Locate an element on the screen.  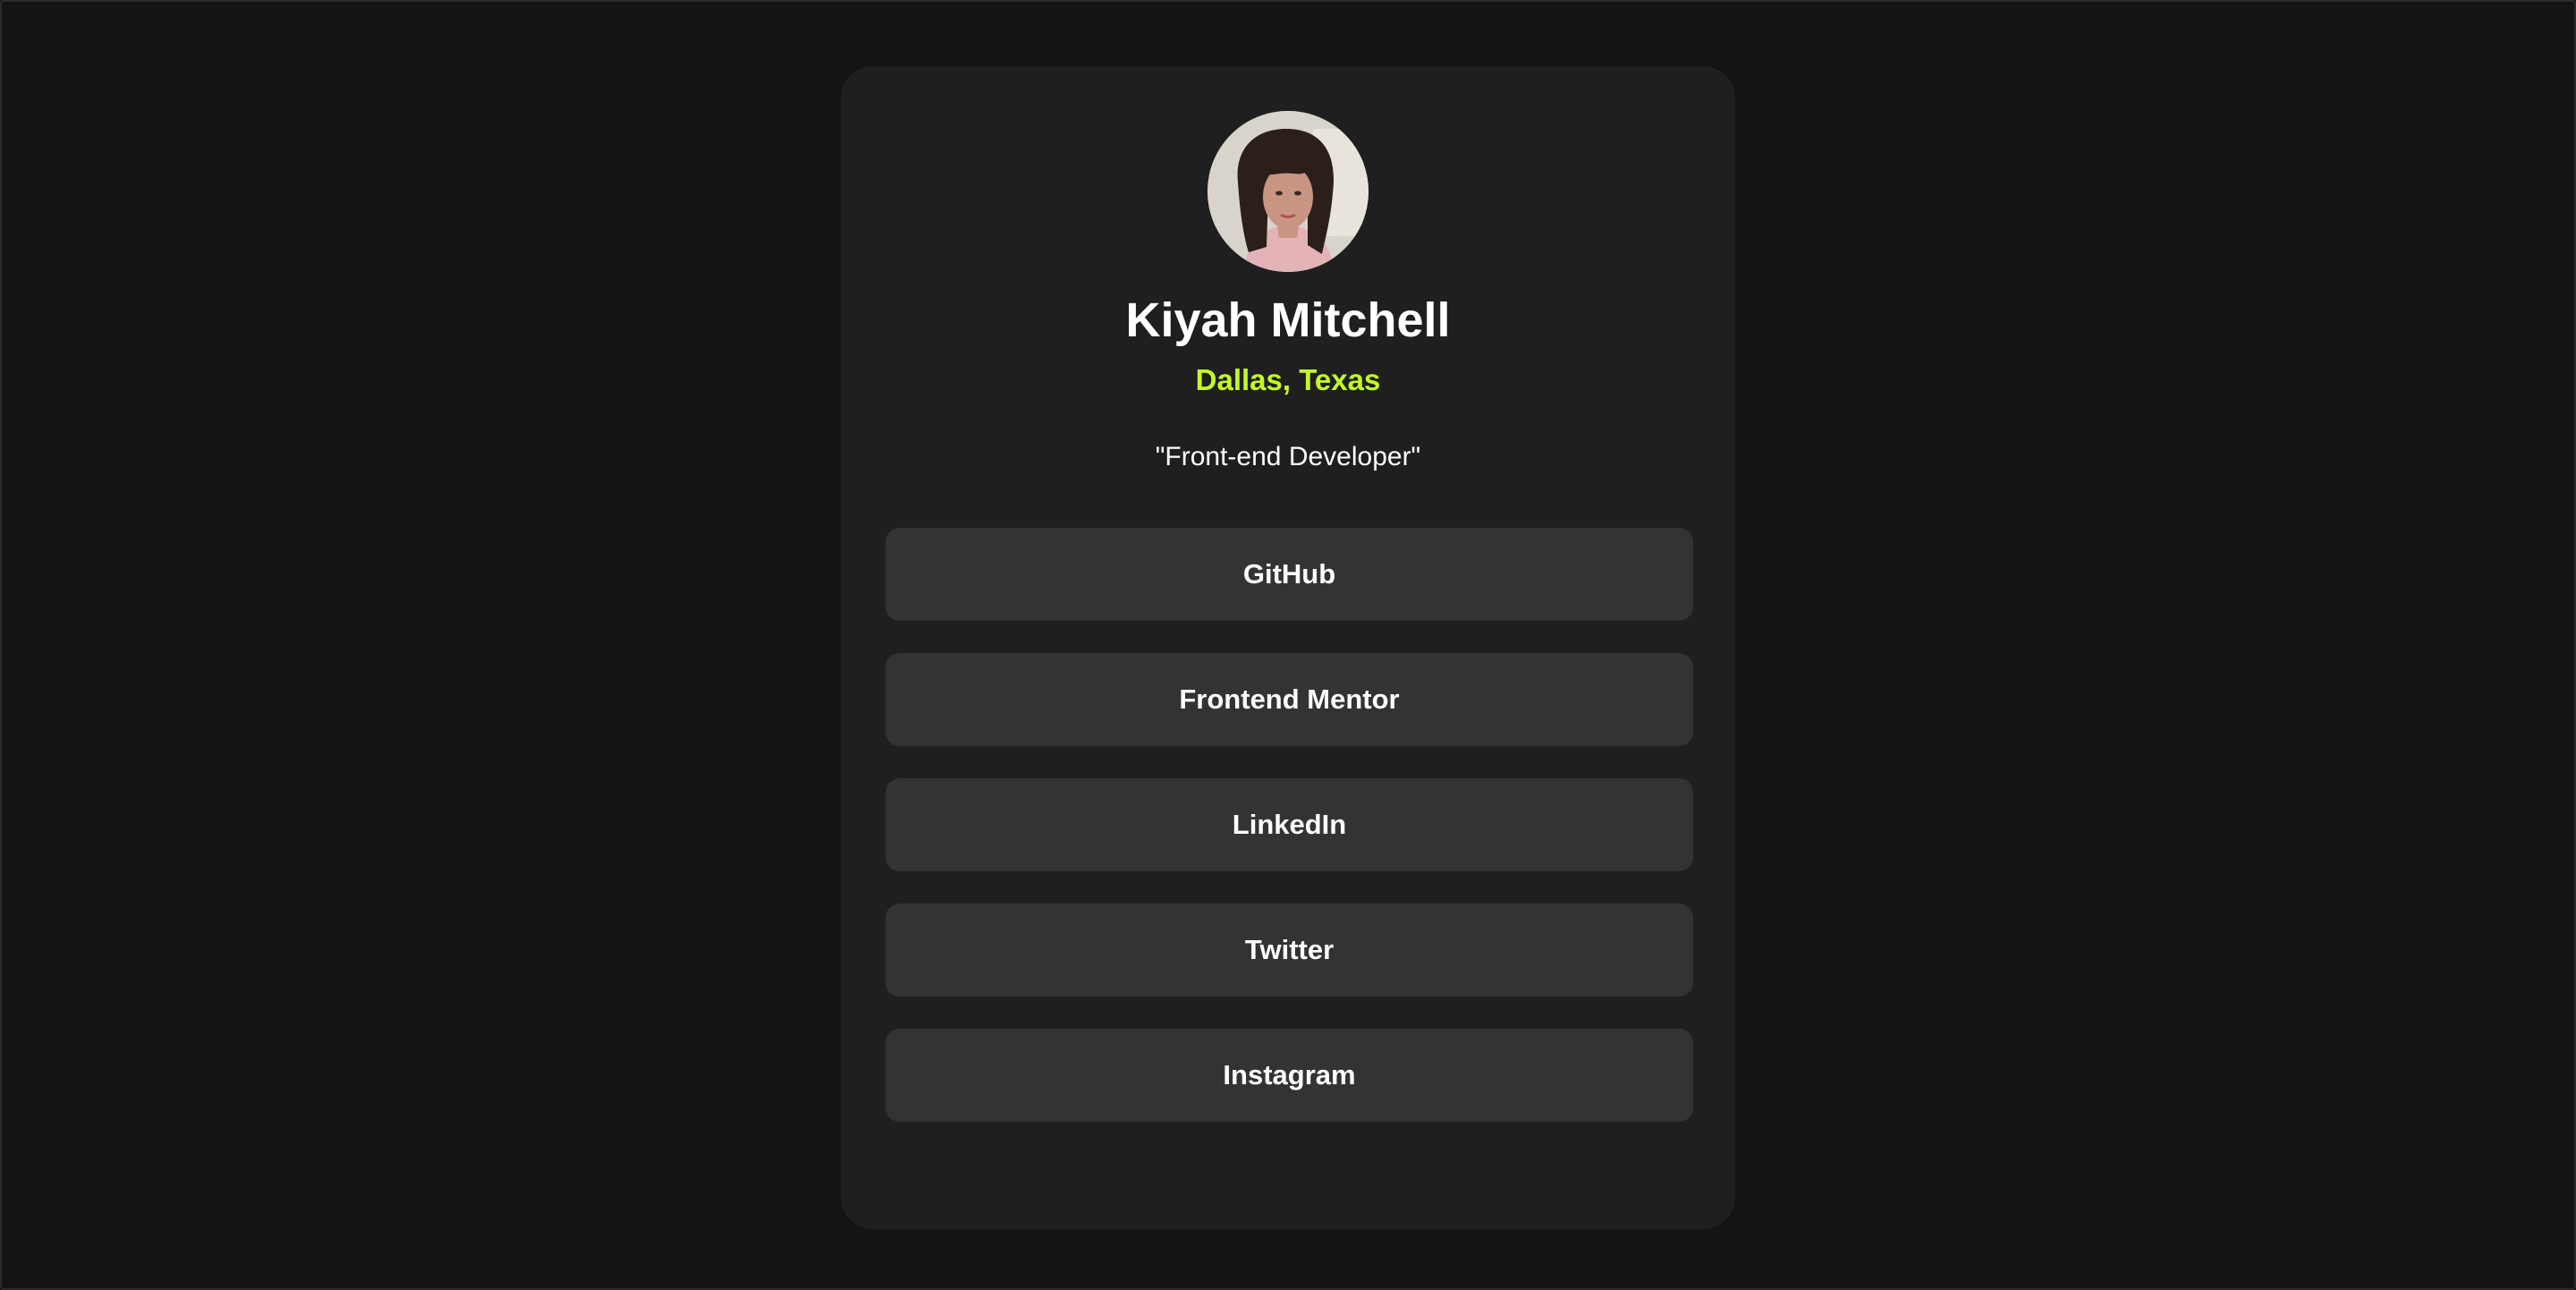
profile-bio: "Front-end Developer" is located at coordinates (1288, 456).